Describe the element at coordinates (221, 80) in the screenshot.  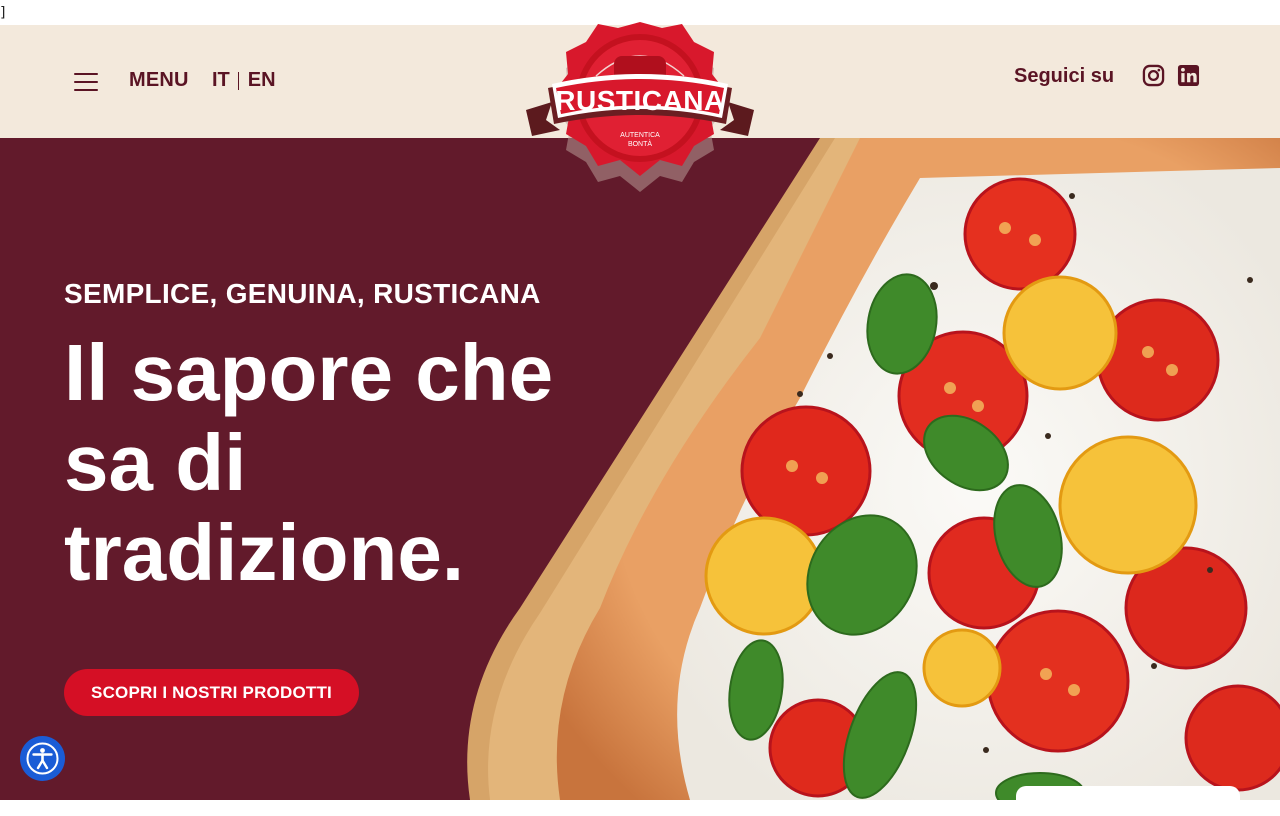
I see `lang-it-link: IT` at that location.